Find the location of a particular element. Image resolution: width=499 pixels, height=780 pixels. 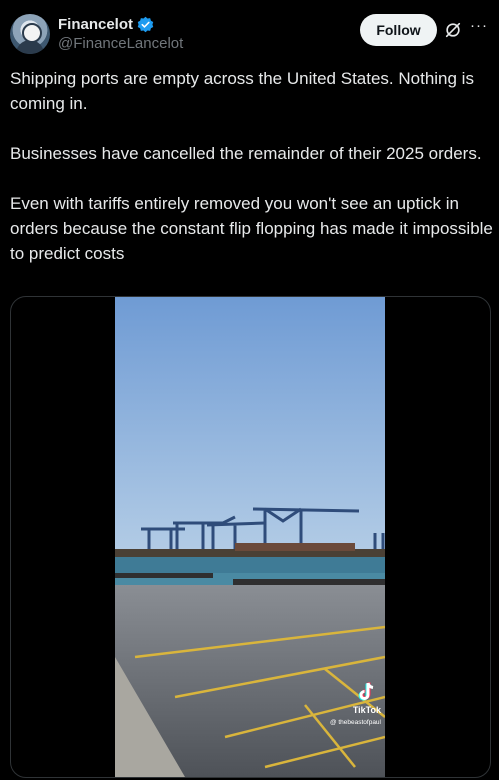

grok-icon is located at coordinates (453, 30).